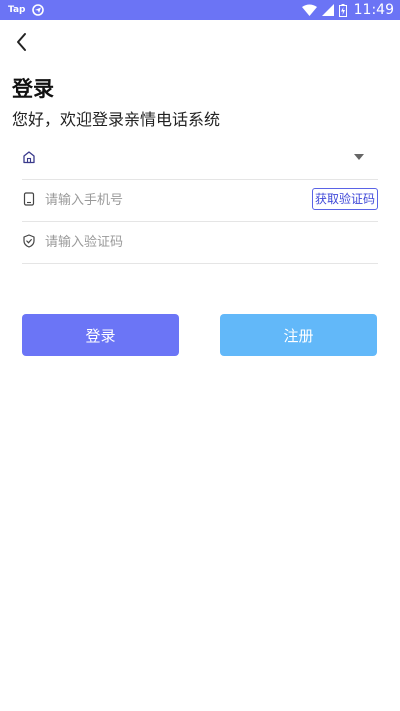  What do you see at coordinates (100, 335) in the screenshot?
I see `login-button: 登录` at bounding box center [100, 335].